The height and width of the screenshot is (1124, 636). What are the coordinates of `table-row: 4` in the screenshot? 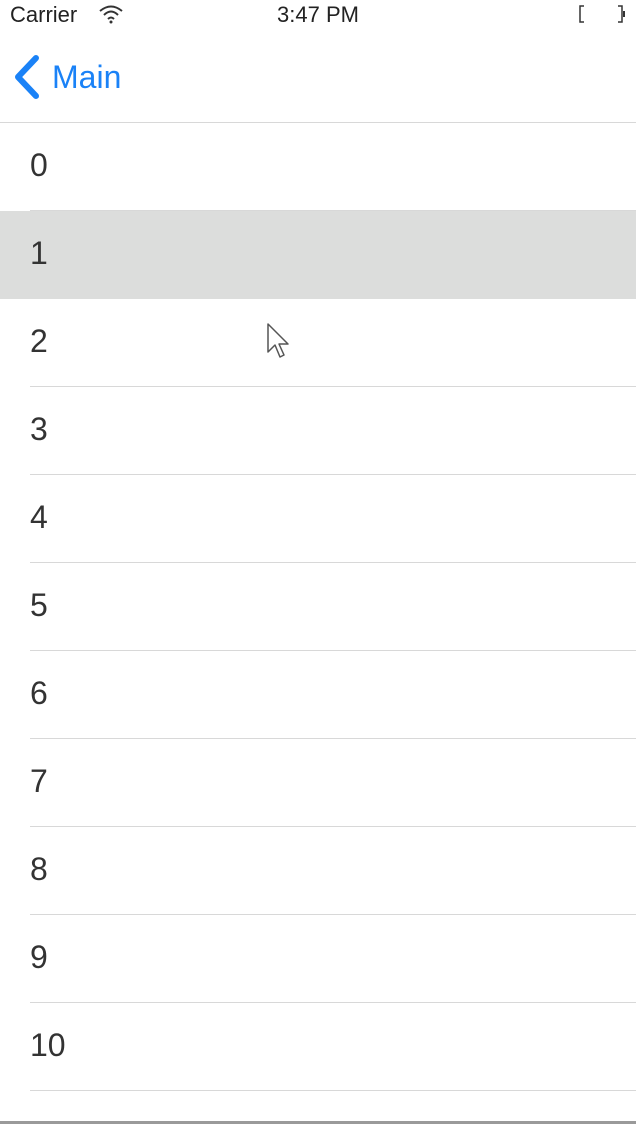 It's located at (318, 519).